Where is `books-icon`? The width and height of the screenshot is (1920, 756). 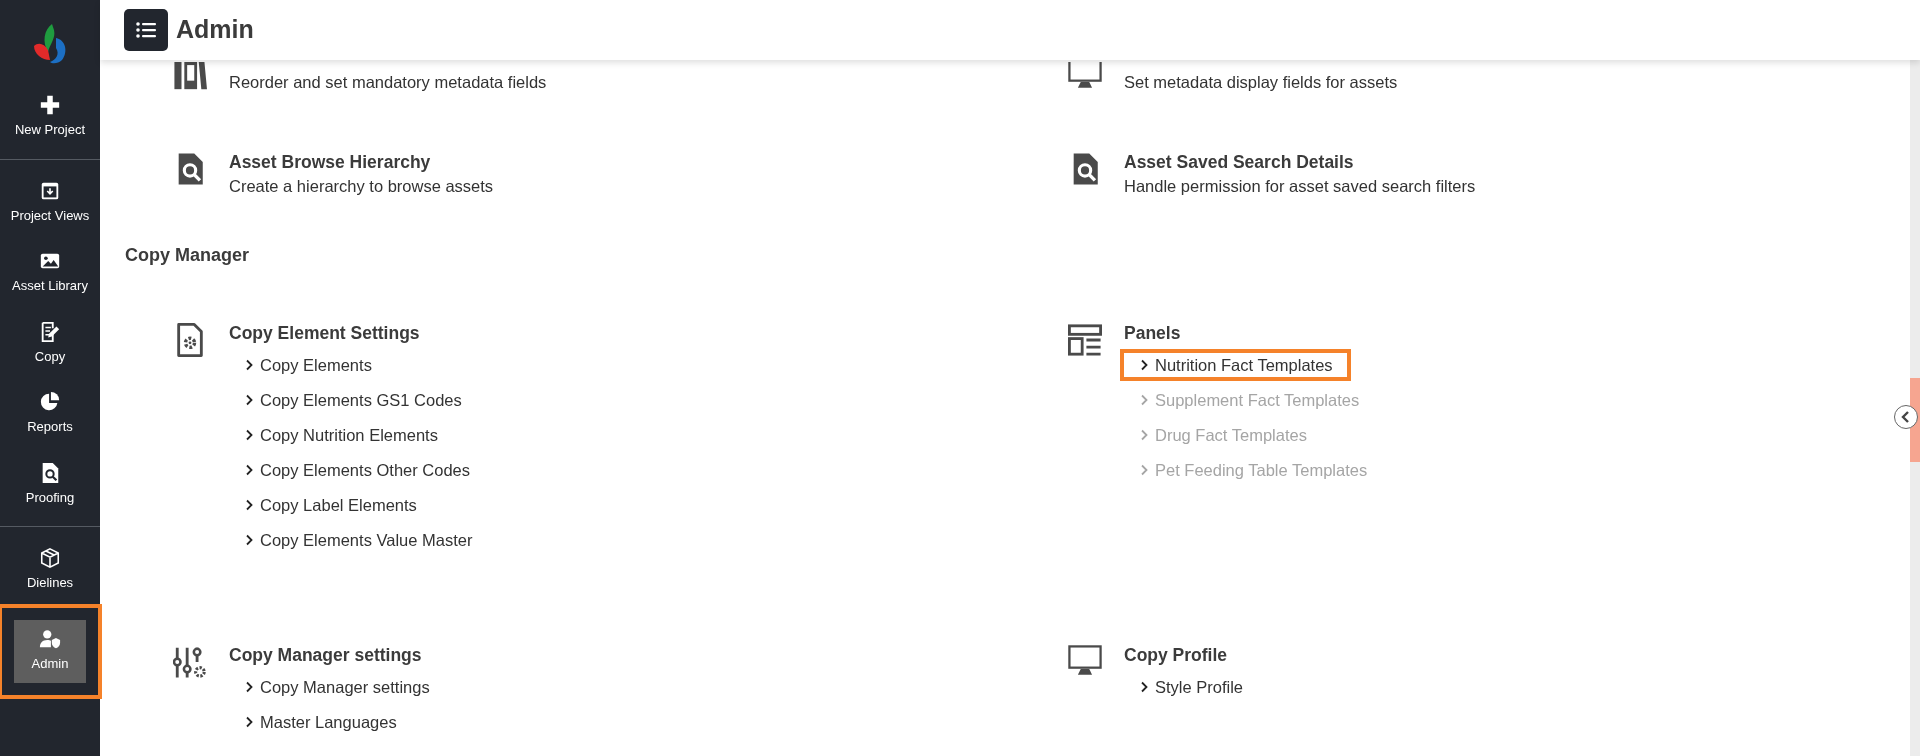
books-icon is located at coordinates (190, 77).